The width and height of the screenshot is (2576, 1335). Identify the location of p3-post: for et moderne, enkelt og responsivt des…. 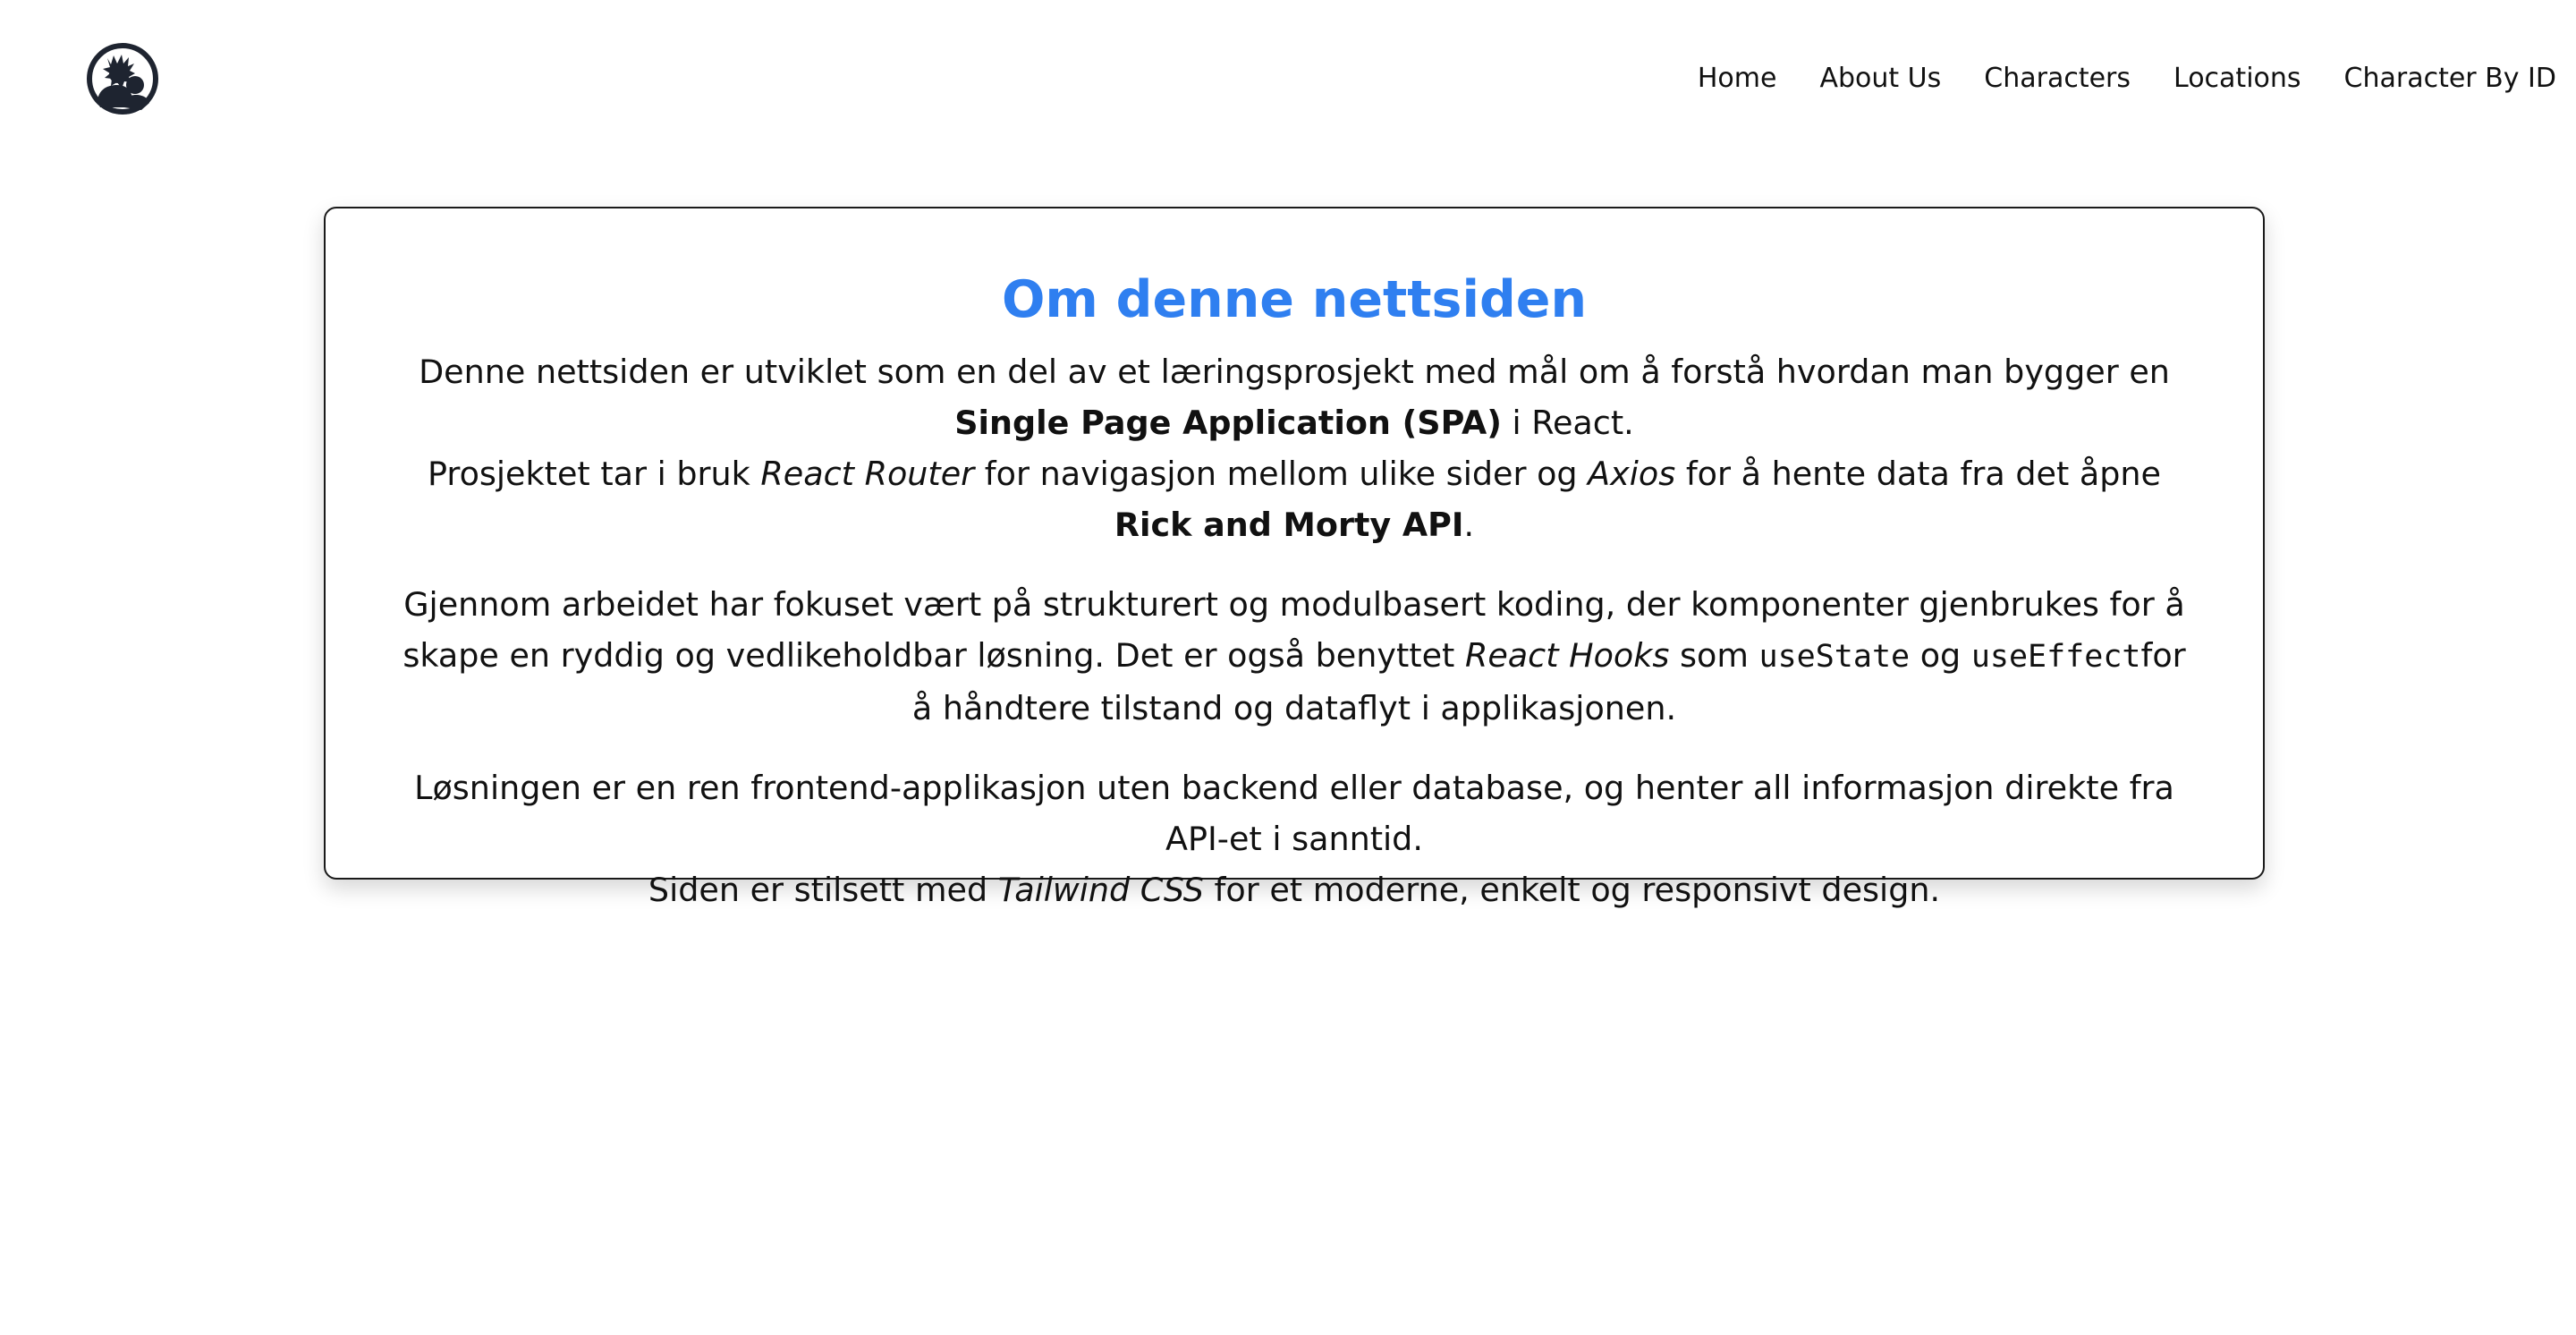
(1572, 890).